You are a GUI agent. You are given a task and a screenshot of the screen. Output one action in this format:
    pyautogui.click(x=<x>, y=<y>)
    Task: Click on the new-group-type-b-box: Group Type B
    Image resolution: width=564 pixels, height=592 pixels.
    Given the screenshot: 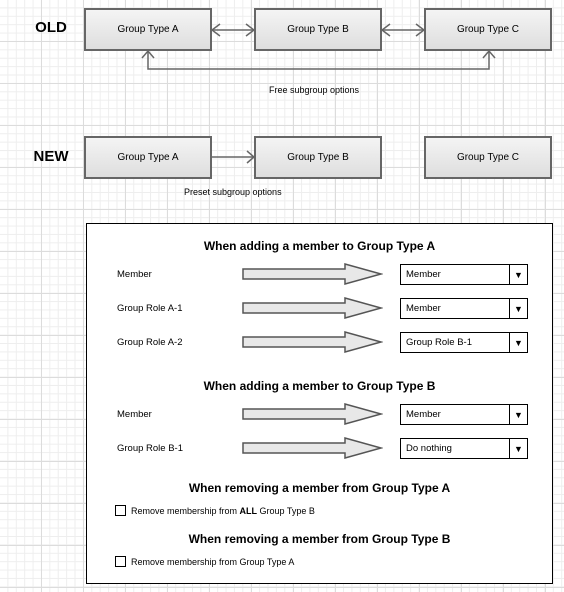 What is the action you would take?
    pyautogui.click(x=318, y=157)
    